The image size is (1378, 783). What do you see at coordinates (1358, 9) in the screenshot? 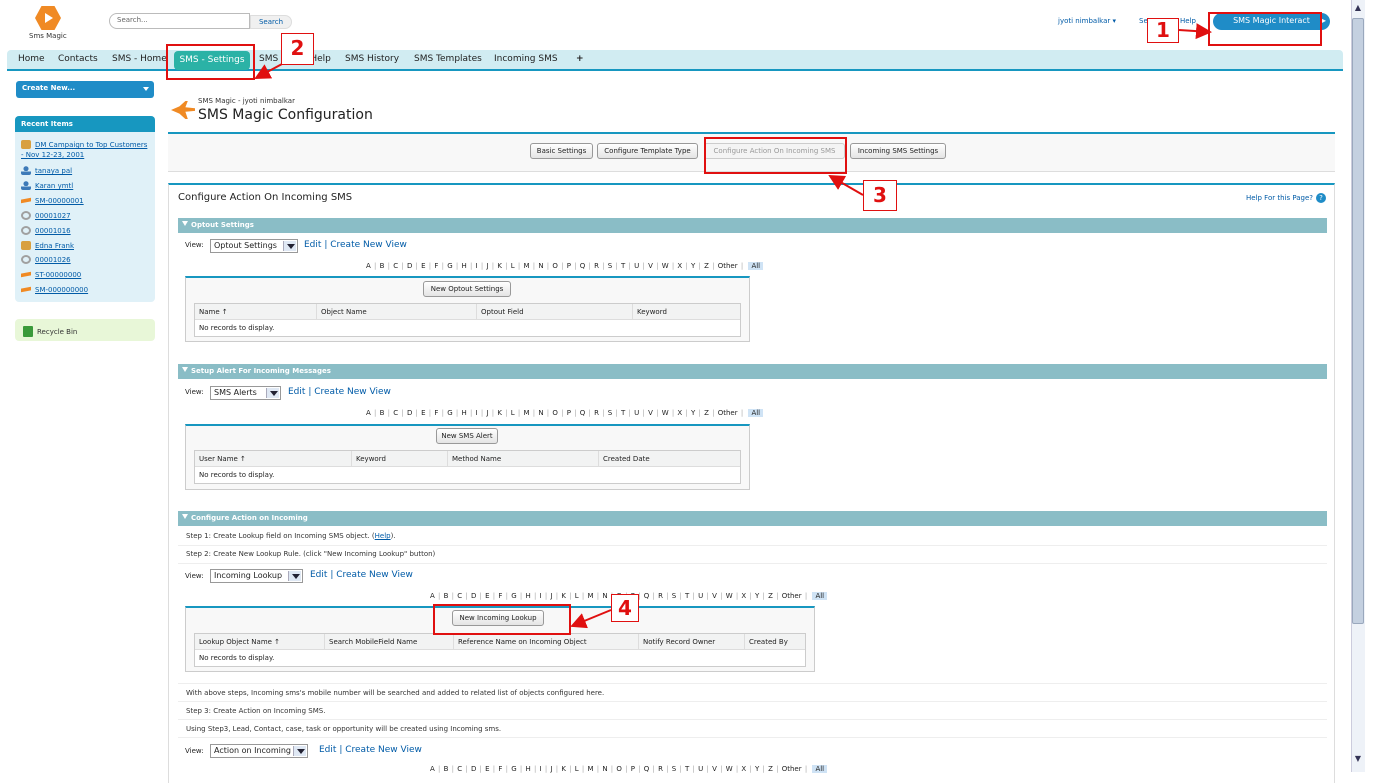
I see `scroll-up-icon: ▲` at bounding box center [1358, 9].